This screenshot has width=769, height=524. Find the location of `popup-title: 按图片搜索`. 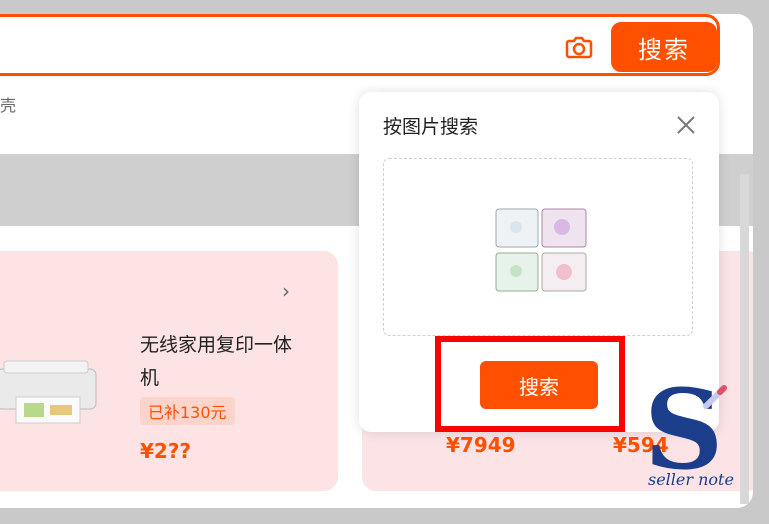

popup-title: 按图片搜索 is located at coordinates (431, 127).